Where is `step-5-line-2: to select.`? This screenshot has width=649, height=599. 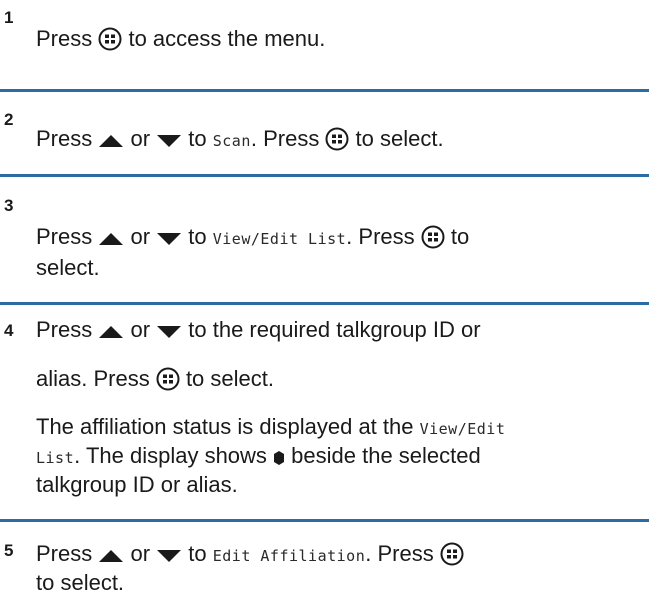 step-5-line-2: to select. is located at coordinates (80, 582).